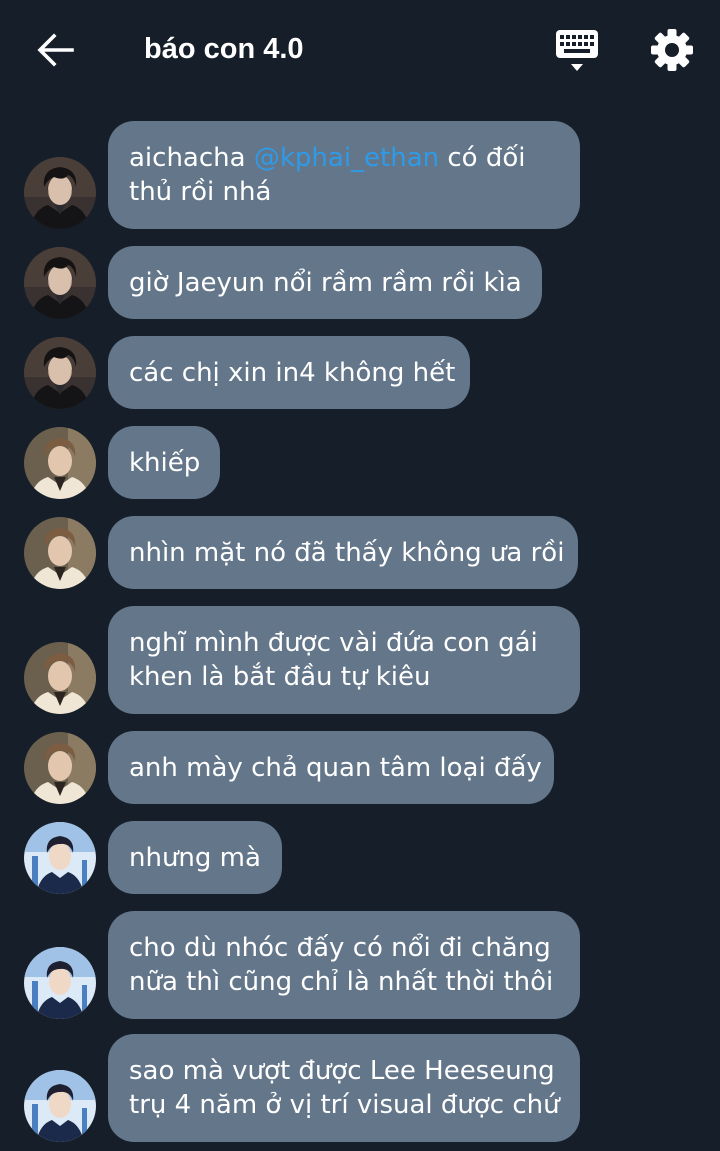 Image resolution: width=720 pixels, height=1151 pixels. I want to click on message-text-line: nhìn mặt nó đã thấy không ưa rồi, so click(347, 552).